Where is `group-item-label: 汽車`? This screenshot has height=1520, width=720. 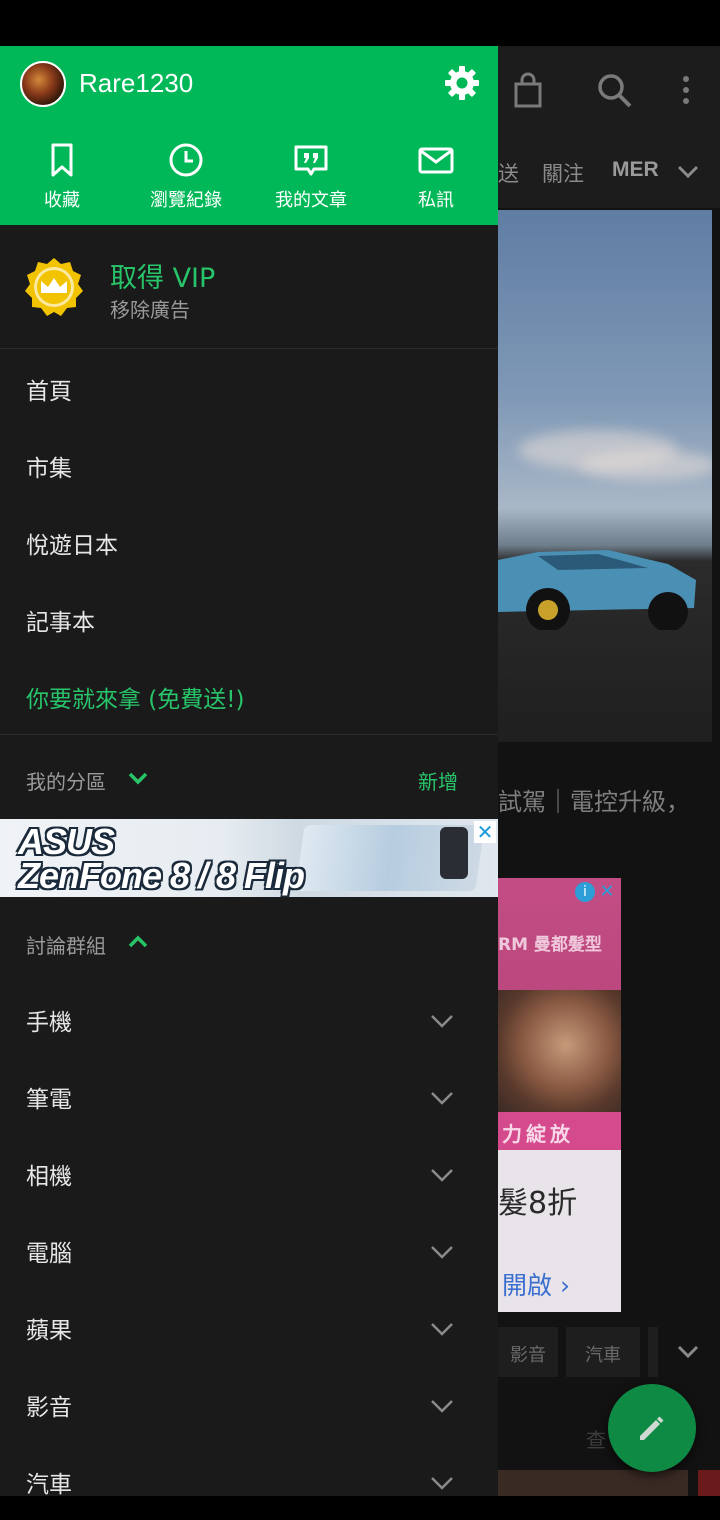 group-item-label: 汽車 is located at coordinates (49, 1484).